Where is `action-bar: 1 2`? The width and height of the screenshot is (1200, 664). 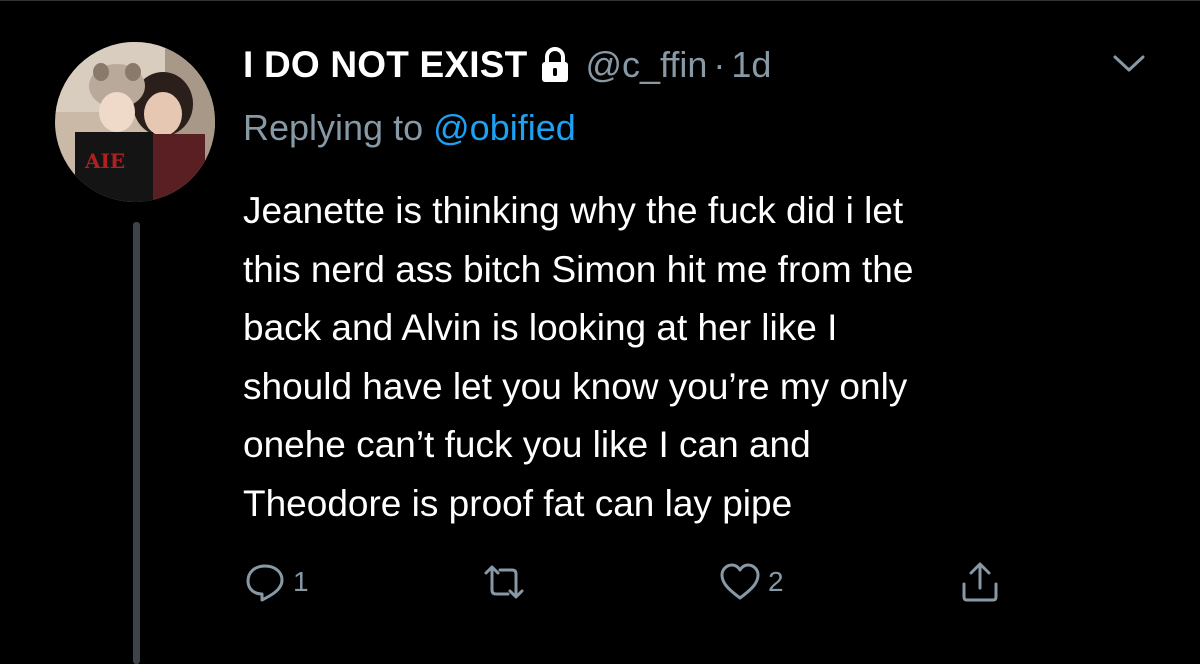
action-bar: 1 2 is located at coordinates (633, 582).